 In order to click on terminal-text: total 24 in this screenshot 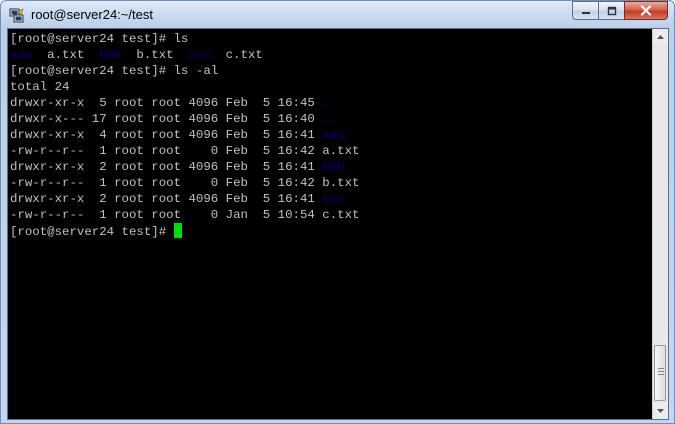, I will do `click(40, 87)`.